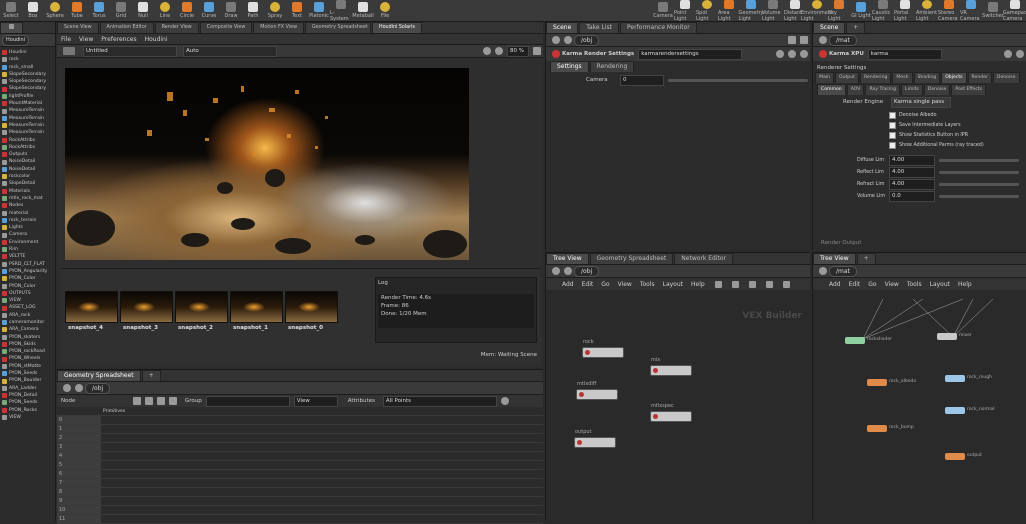 The width and height of the screenshot is (1026, 524). What do you see at coordinates (921, 102) in the screenshot?
I see `karma-mode-dropdown: Karma single pass` at bounding box center [921, 102].